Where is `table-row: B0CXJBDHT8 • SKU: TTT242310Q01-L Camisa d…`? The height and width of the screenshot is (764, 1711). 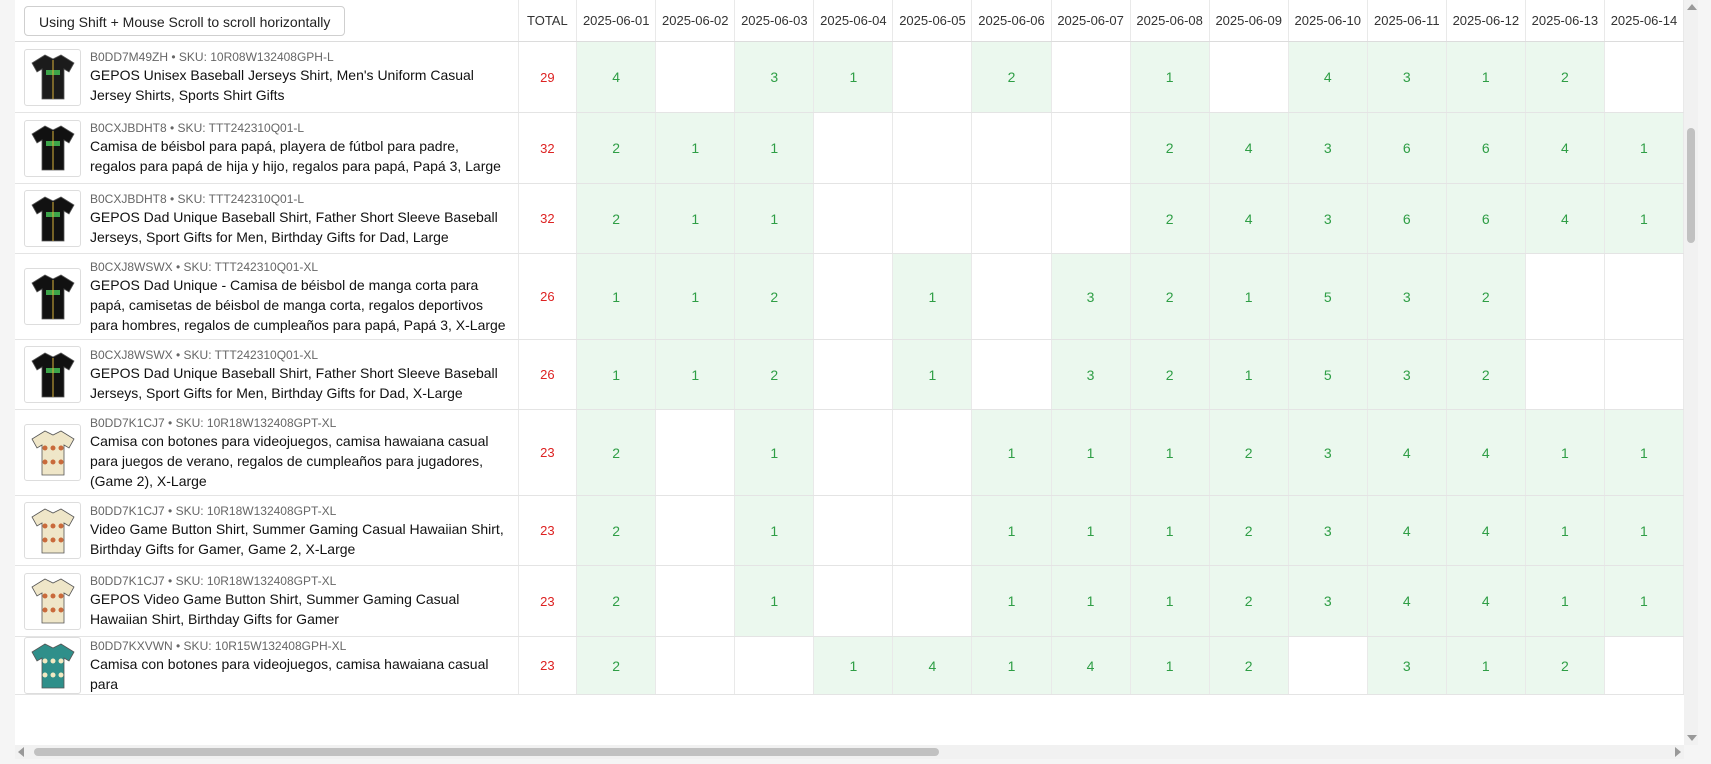
table-row: B0CXJBDHT8 • SKU: TTT242310Q01-L Camisa d… is located at coordinates (849, 148).